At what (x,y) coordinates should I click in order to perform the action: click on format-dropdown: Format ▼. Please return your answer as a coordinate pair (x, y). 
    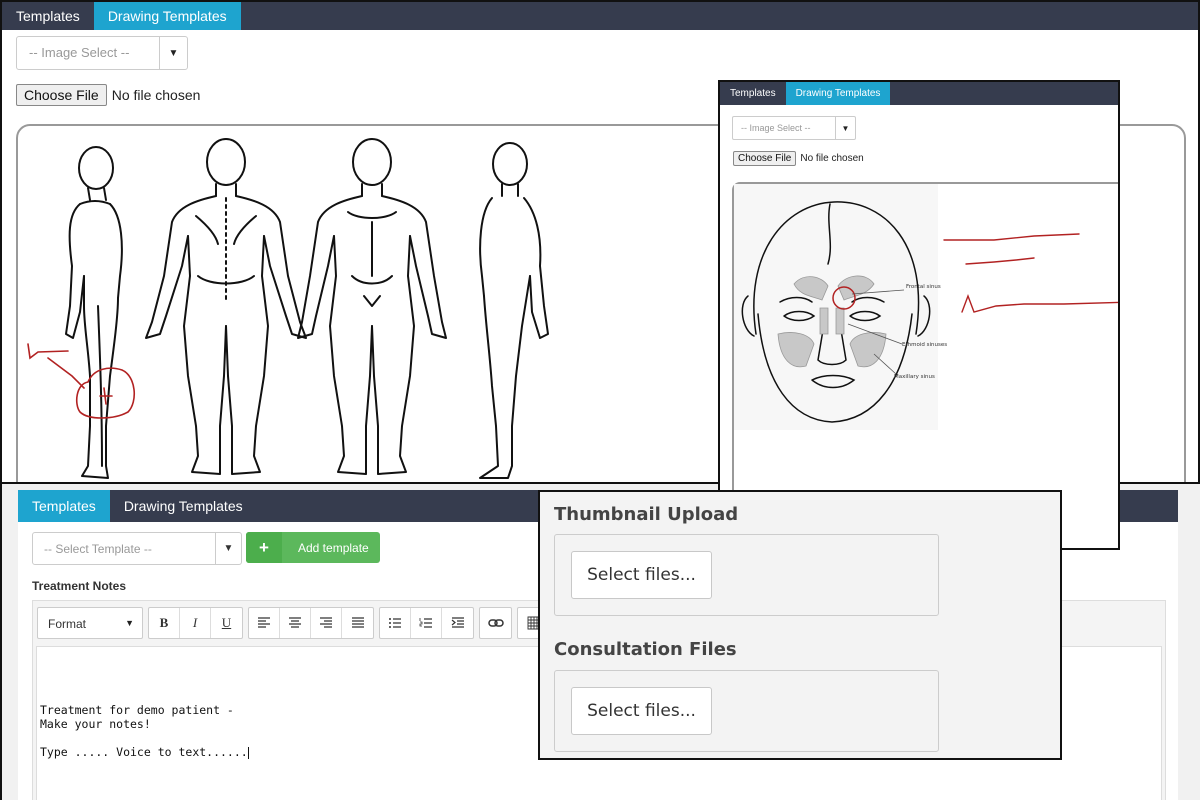
    Looking at the image, I should click on (90, 623).